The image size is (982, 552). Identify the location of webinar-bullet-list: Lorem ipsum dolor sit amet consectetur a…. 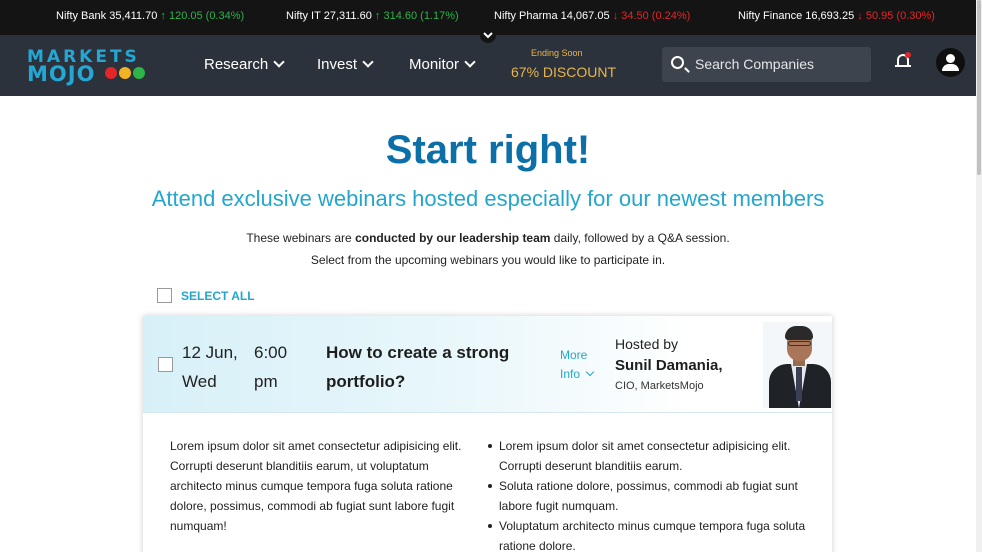
(652, 494).